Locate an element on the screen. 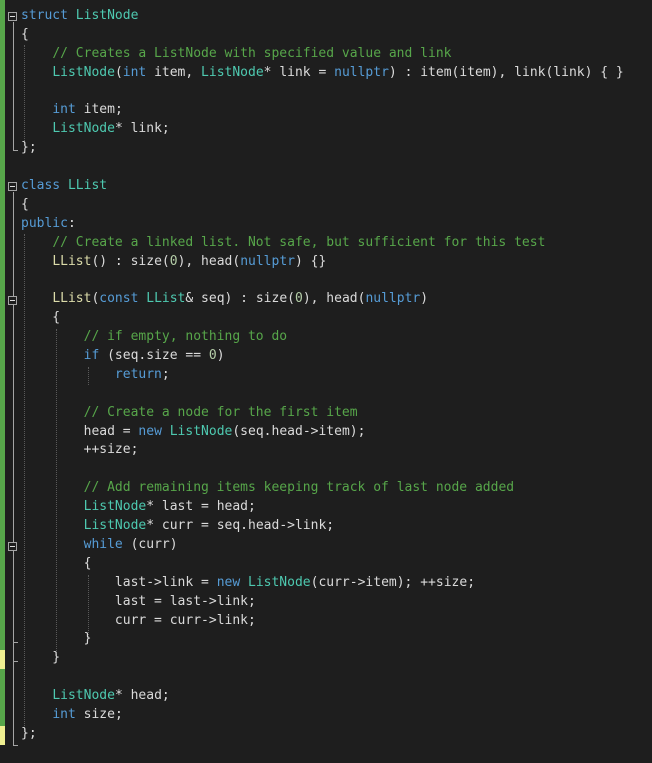  code-token: }; is located at coordinates (29, 733).